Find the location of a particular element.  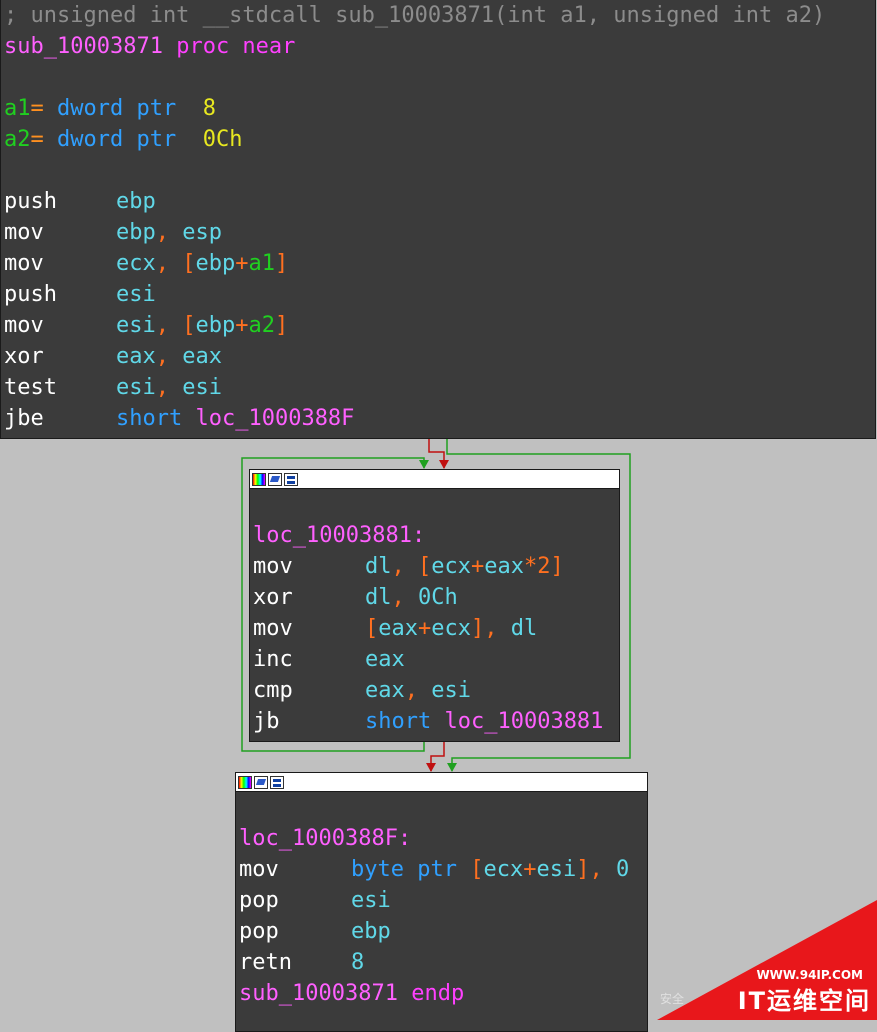

arg-a1: a1= dword ptr 8 is located at coordinates (110, 108).